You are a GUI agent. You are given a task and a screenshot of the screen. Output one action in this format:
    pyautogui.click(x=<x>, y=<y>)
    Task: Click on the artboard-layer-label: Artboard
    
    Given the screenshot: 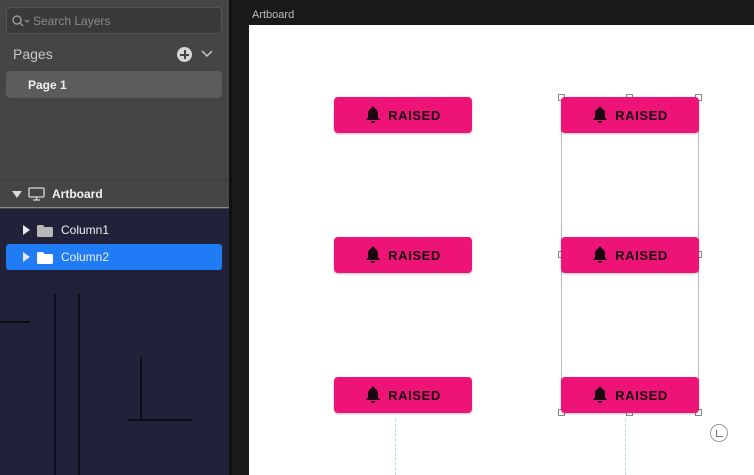 What is the action you would take?
    pyautogui.click(x=77, y=194)
    